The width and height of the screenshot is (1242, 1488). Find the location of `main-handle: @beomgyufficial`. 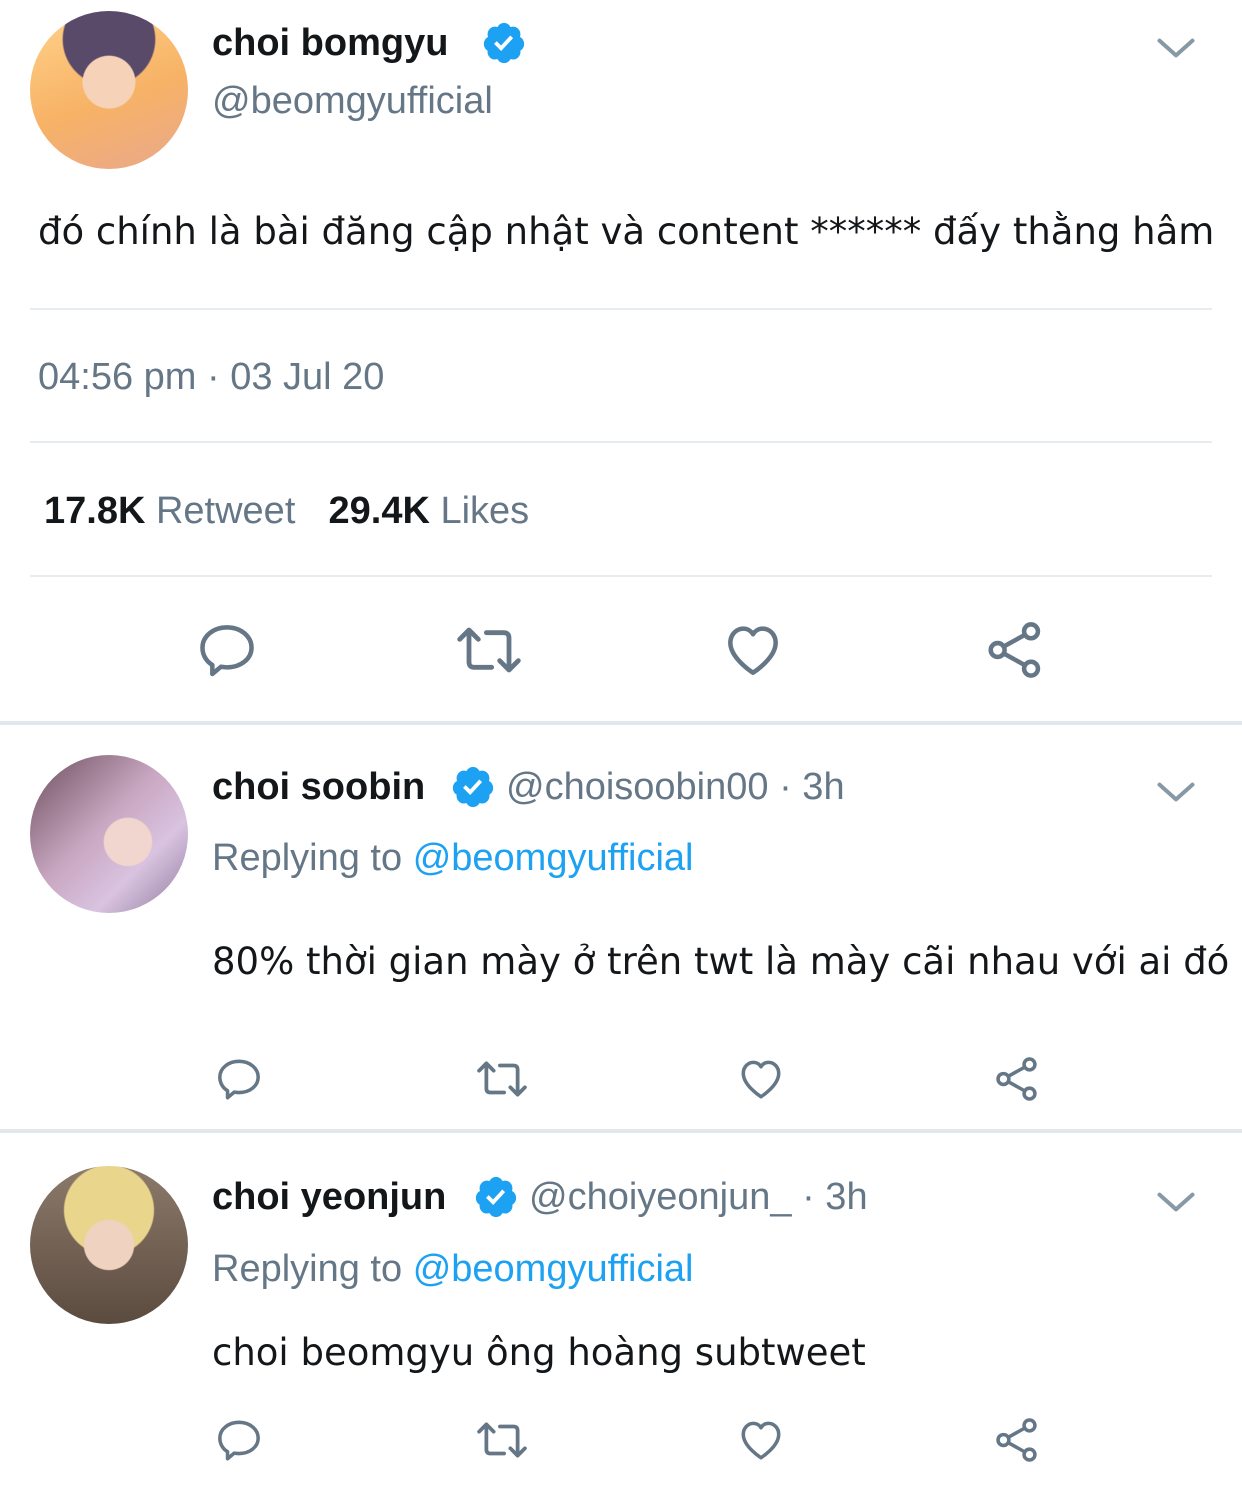

main-handle: @beomgyufficial is located at coordinates (352, 101).